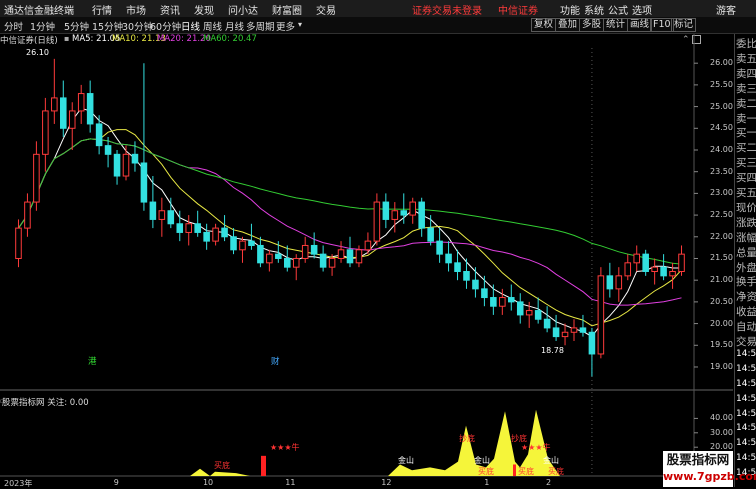 The width and height of the screenshot is (756, 489). What do you see at coordinates (709, 476) in the screenshot?
I see `watermark-url: www.7gpzb.com` at bounding box center [709, 476].